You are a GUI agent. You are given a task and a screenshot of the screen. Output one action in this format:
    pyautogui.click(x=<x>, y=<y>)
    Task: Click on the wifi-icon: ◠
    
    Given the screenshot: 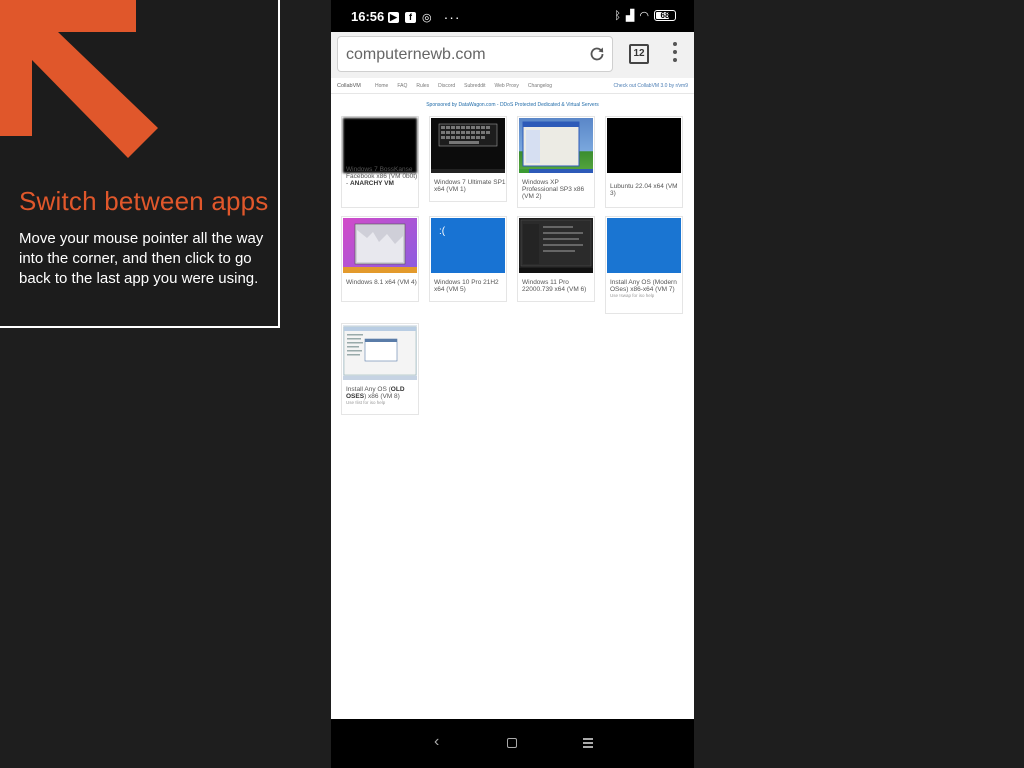 What is the action you would take?
    pyautogui.click(x=644, y=16)
    